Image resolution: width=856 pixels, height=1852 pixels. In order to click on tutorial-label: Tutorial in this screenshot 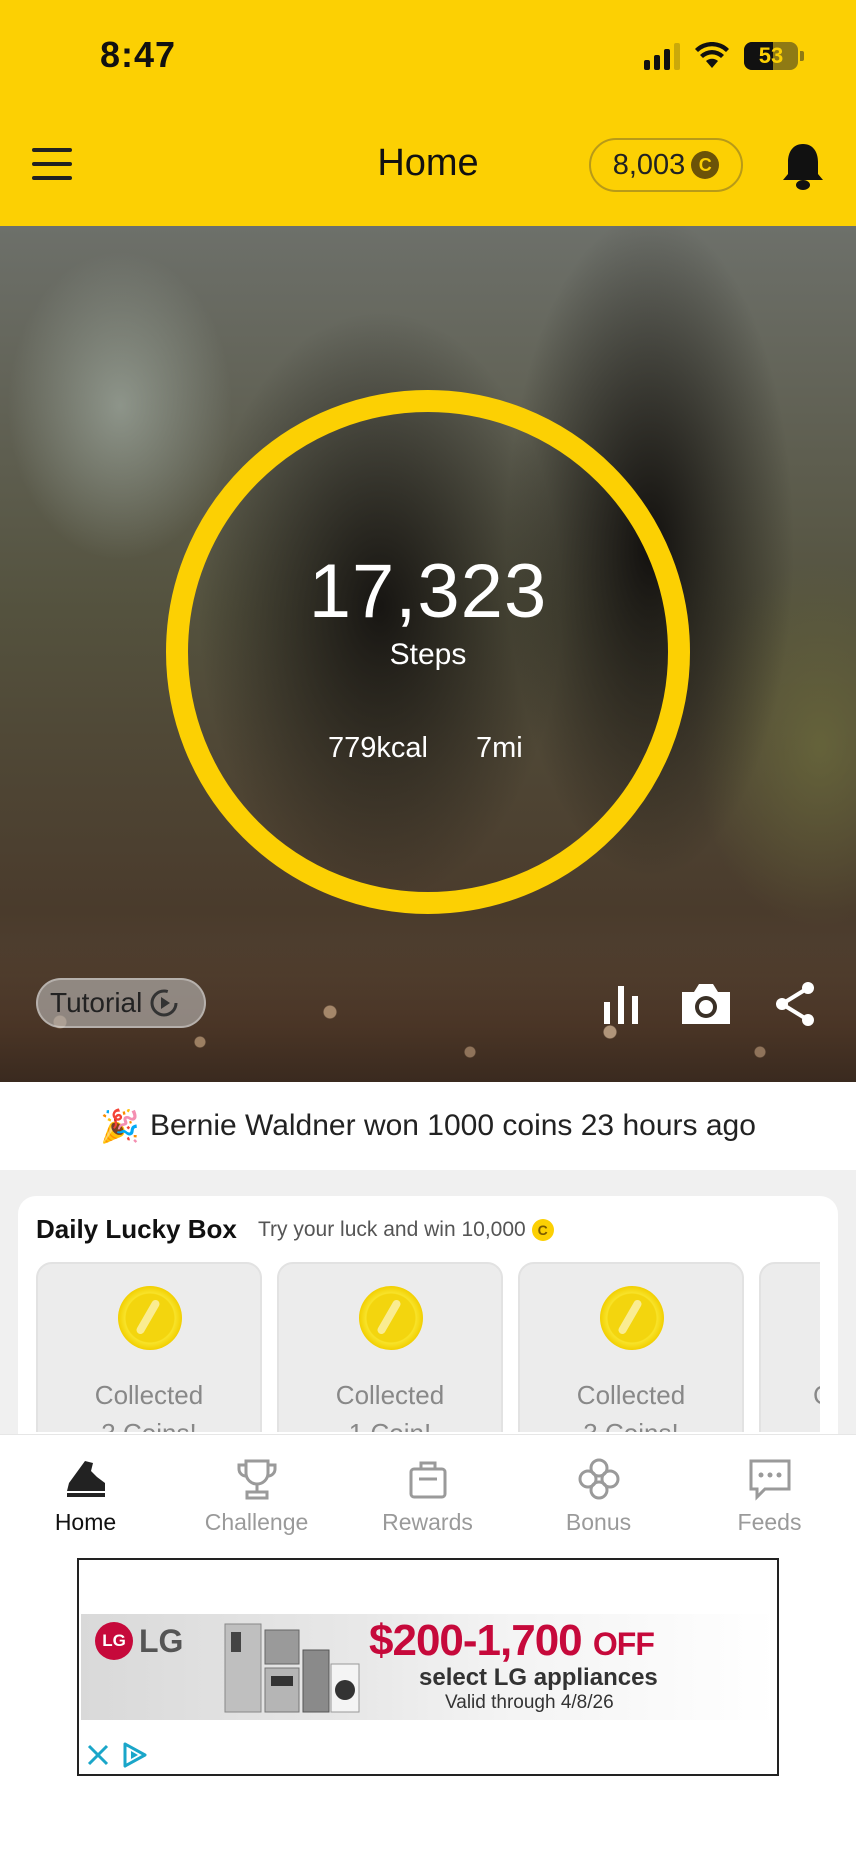, I will do `click(96, 1002)`.